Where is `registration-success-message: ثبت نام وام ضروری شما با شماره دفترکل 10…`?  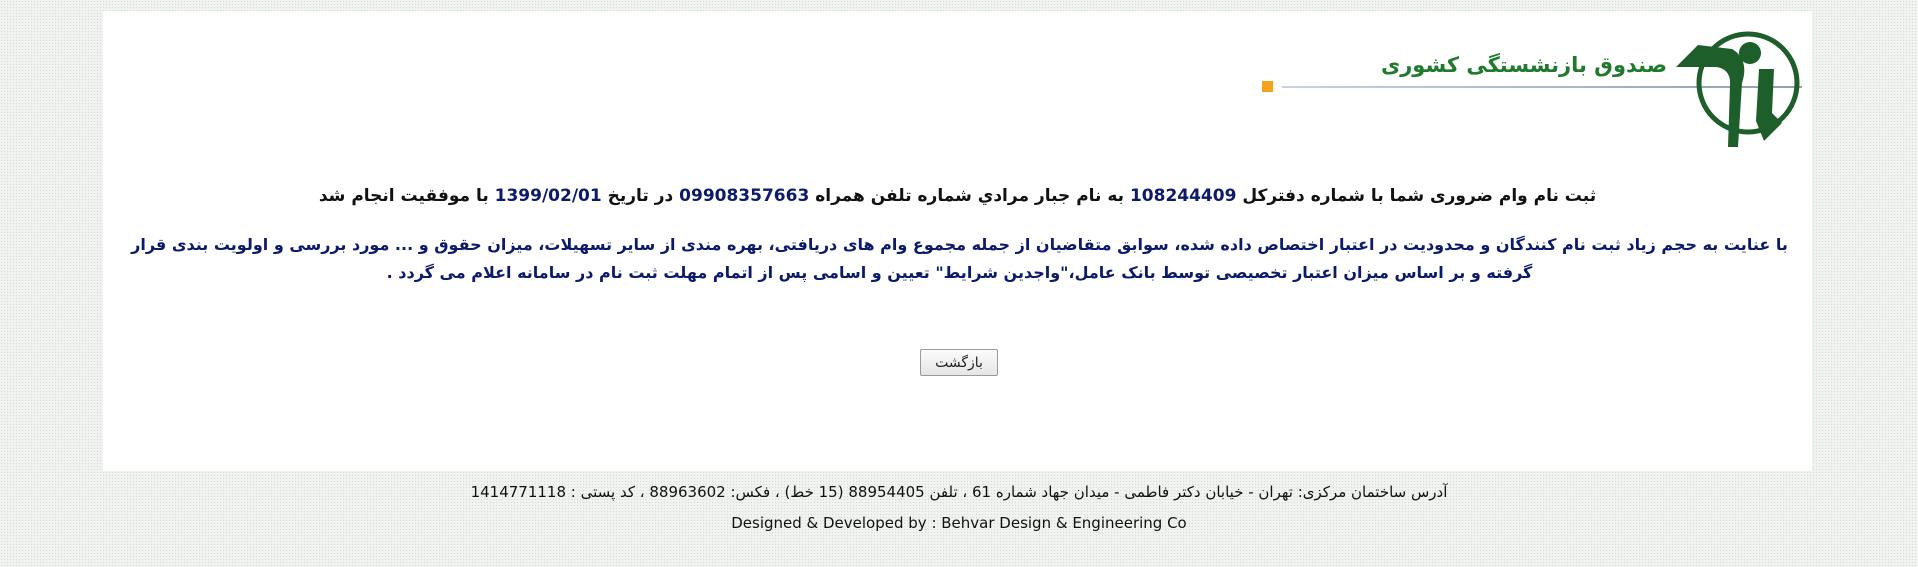 registration-success-message: ثبت نام وام ضروری شما با شماره دفترکل 10… is located at coordinates (957, 196).